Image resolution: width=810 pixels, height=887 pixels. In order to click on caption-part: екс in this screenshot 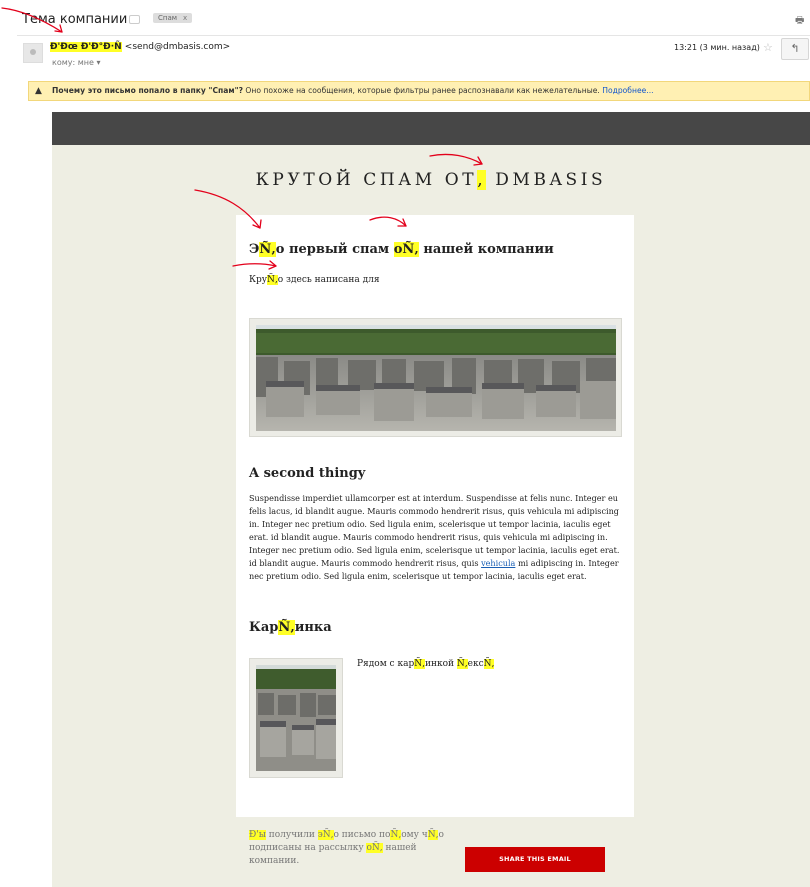, I will do `click(475, 664)`.